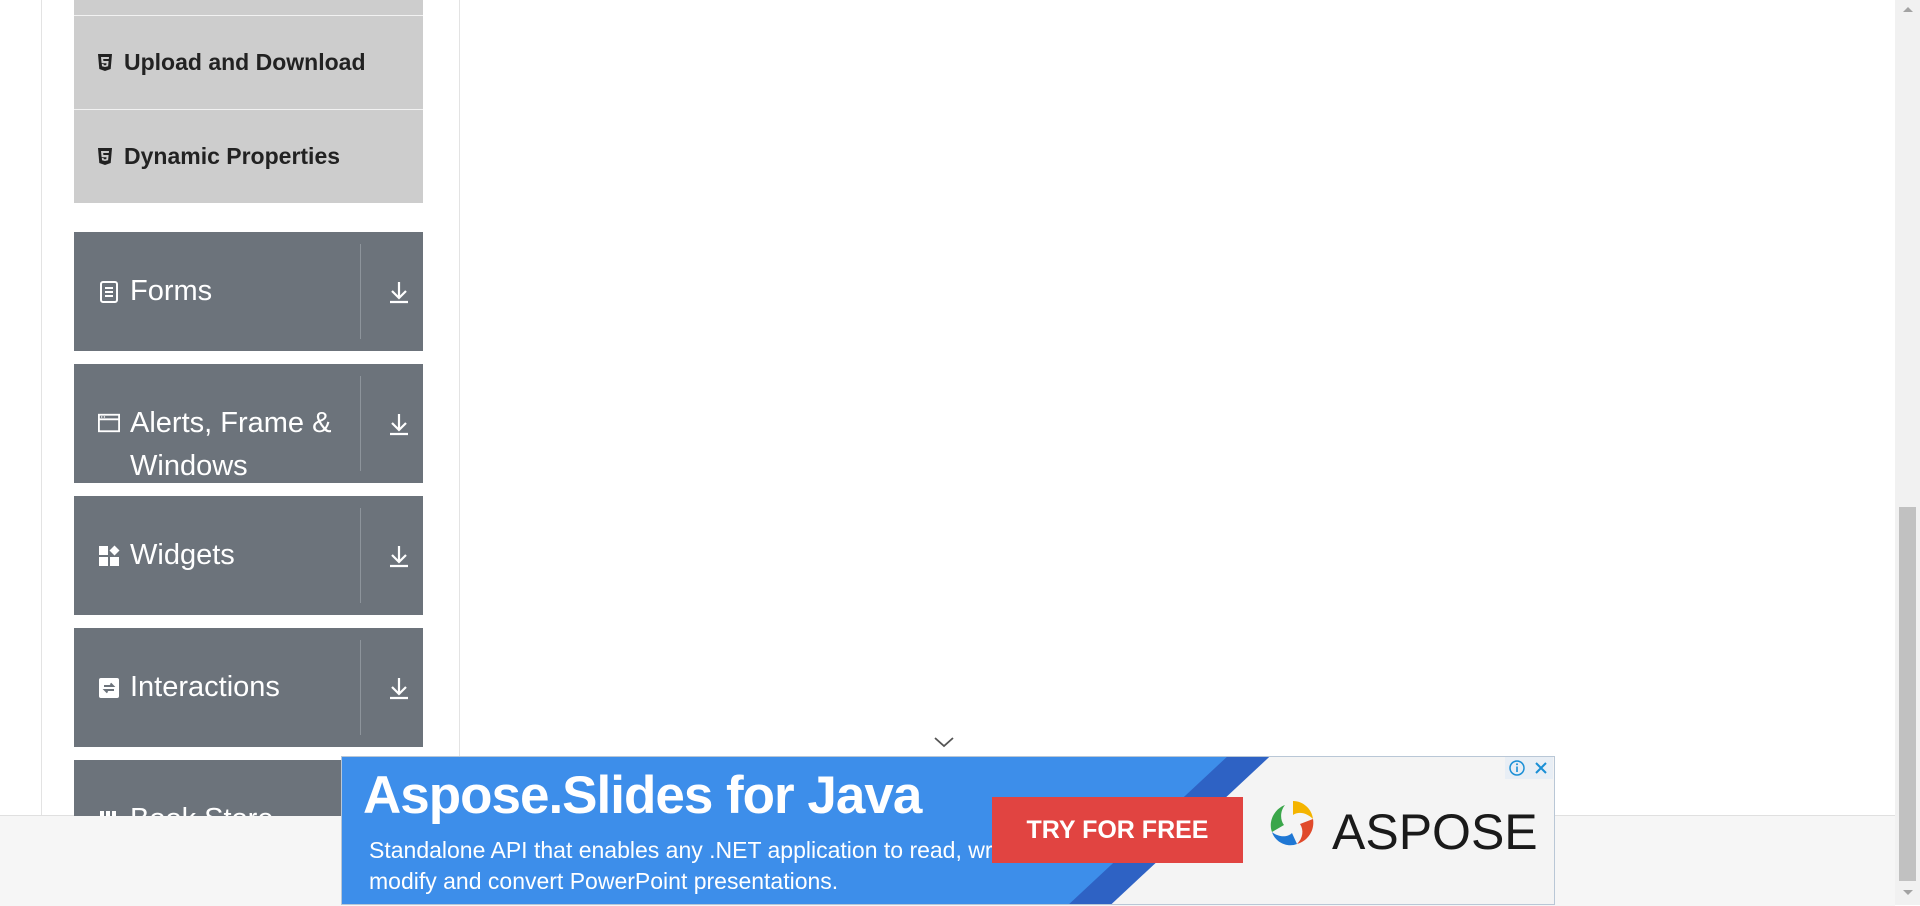  Describe the element at coordinates (245, 62) in the screenshot. I see `submenu-item-label: Upload and Download` at that location.